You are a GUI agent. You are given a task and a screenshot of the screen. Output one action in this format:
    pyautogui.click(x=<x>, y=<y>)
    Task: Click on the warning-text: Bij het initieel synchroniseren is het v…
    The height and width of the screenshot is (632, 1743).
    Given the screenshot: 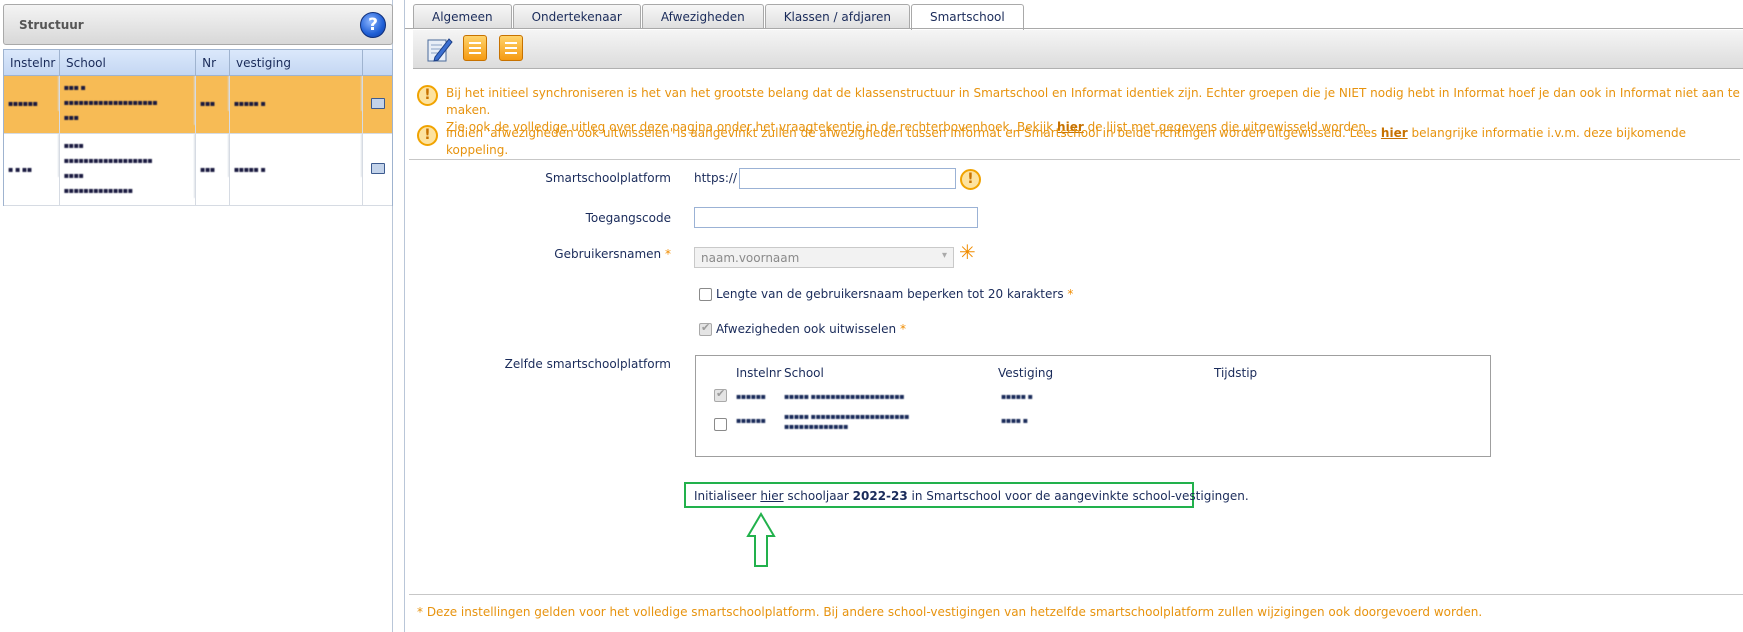 What is the action you would take?
    pyautogui.click(x=1093, y=101)
    